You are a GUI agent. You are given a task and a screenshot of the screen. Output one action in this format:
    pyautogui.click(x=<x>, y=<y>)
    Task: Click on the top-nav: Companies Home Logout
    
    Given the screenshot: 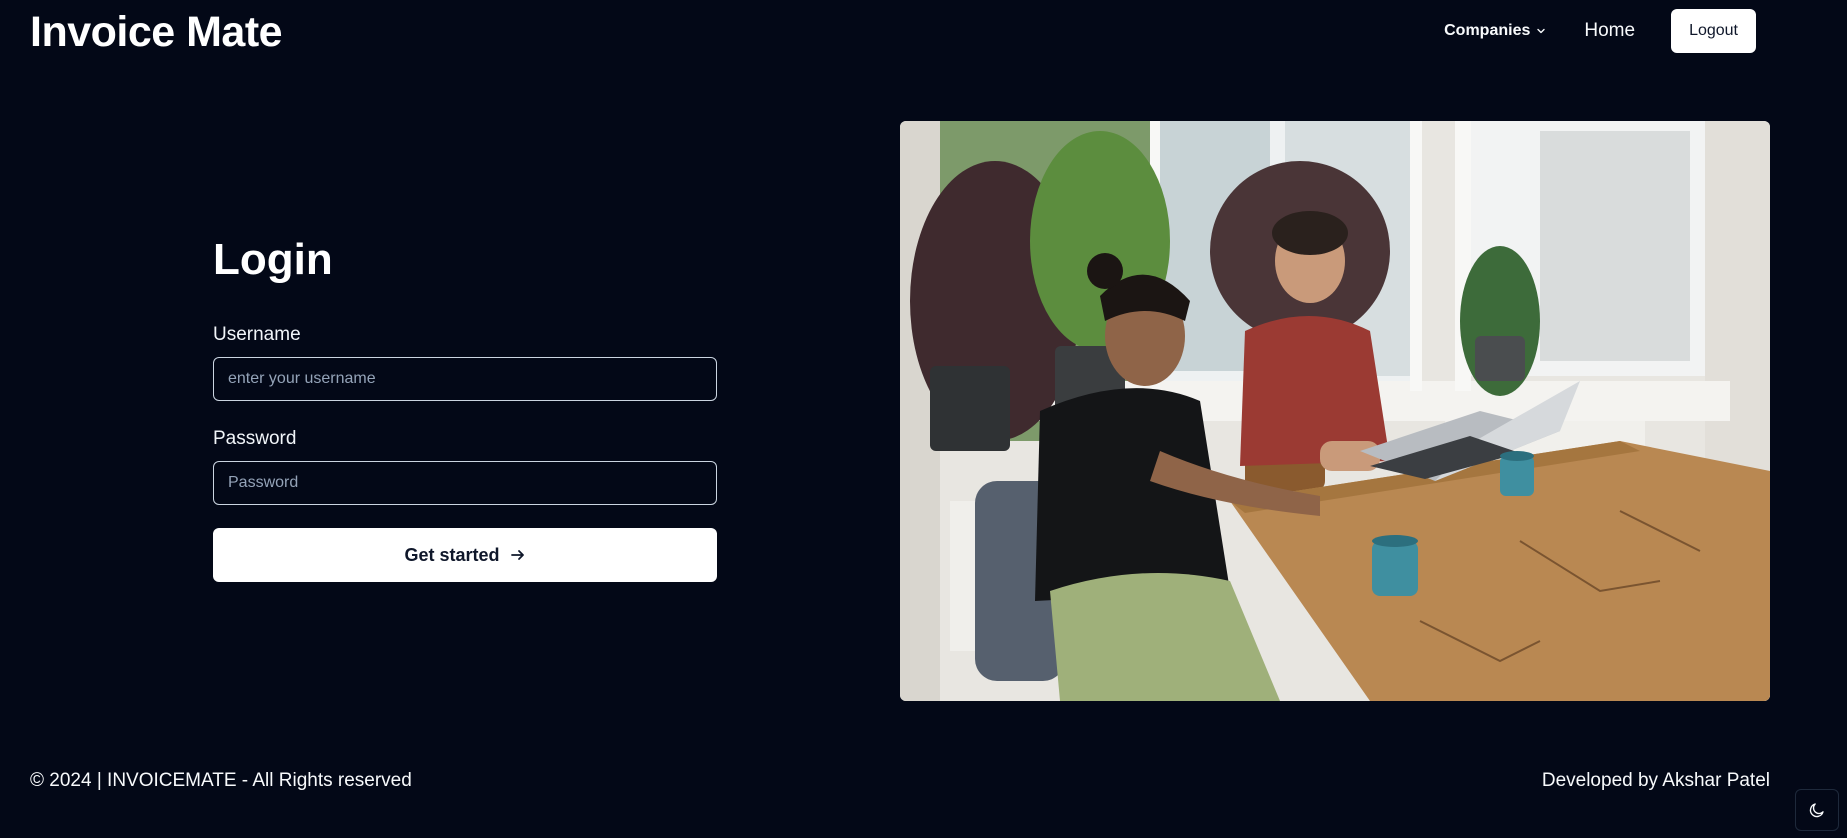 What is the action you would take?
    pyautogui.click(x=1600, y=31)
    